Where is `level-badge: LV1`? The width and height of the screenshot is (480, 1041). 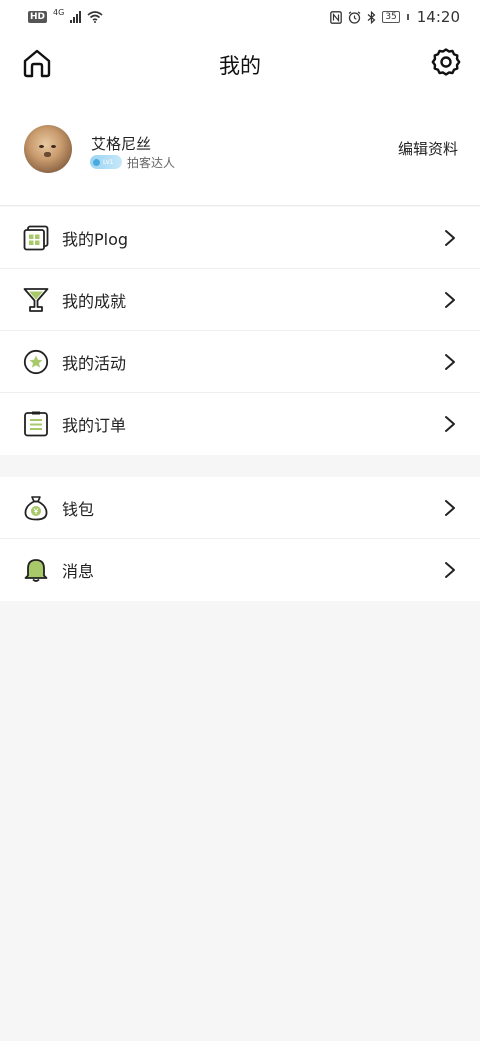
level-badge: LV1 is located at coordinates (106, 162).